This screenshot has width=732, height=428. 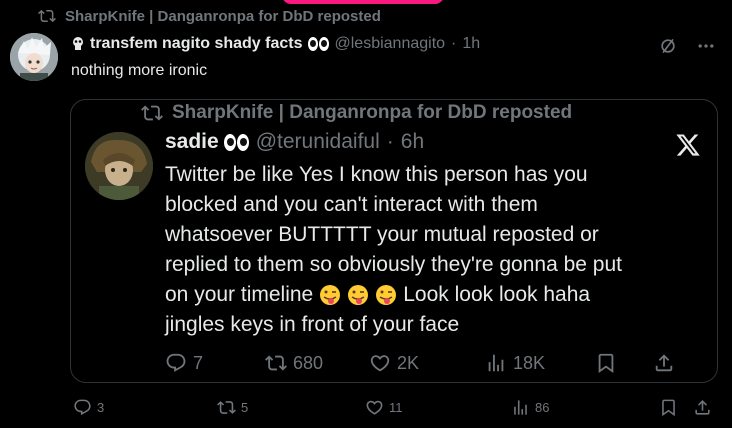 I want to click on quote-bookmark-button, so click(x=606, y=363).